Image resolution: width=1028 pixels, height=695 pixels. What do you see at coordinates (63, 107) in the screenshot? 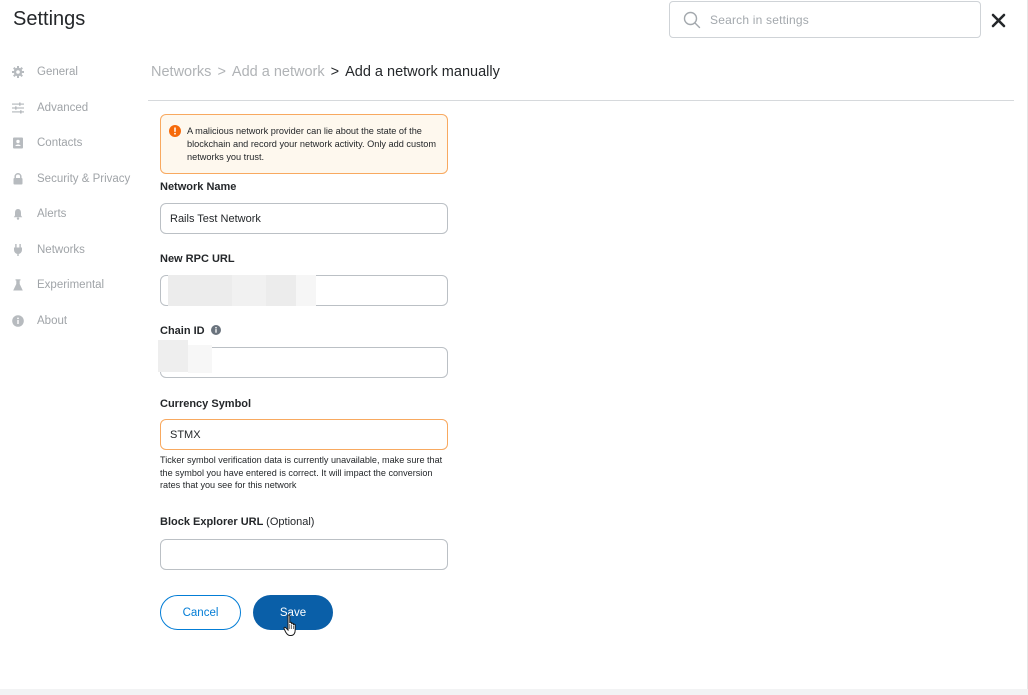
I see `sidebar-item-label: Advanced` at bounding box center [63, 107].